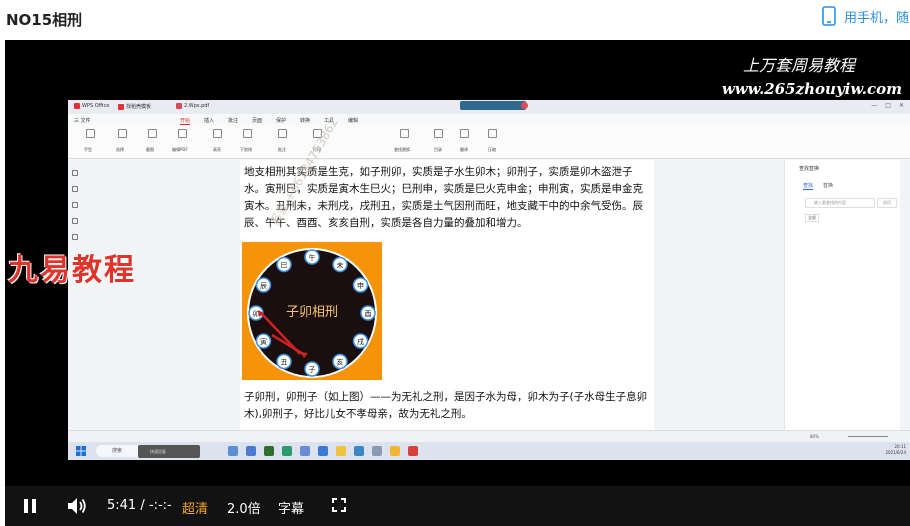 The image size is (910, 526). I want to click on underline-icon, so click(247, 133).